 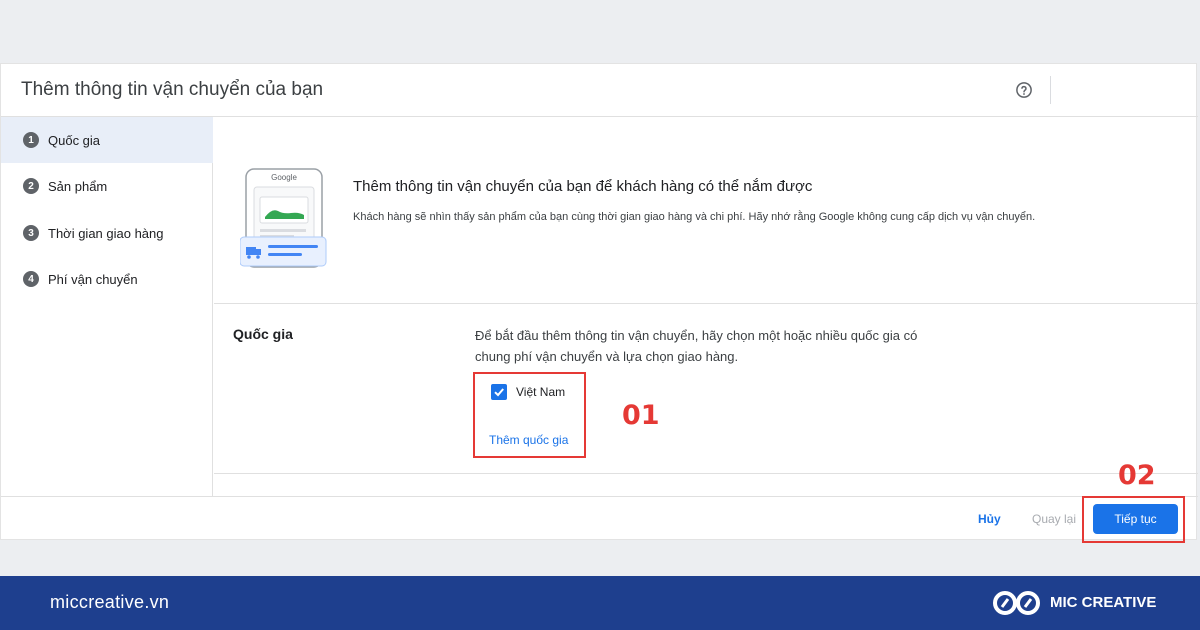 I want to click on sidebar-step-delivery-time: 3 Thời gian giao hàng, so click(x=107, y=233).